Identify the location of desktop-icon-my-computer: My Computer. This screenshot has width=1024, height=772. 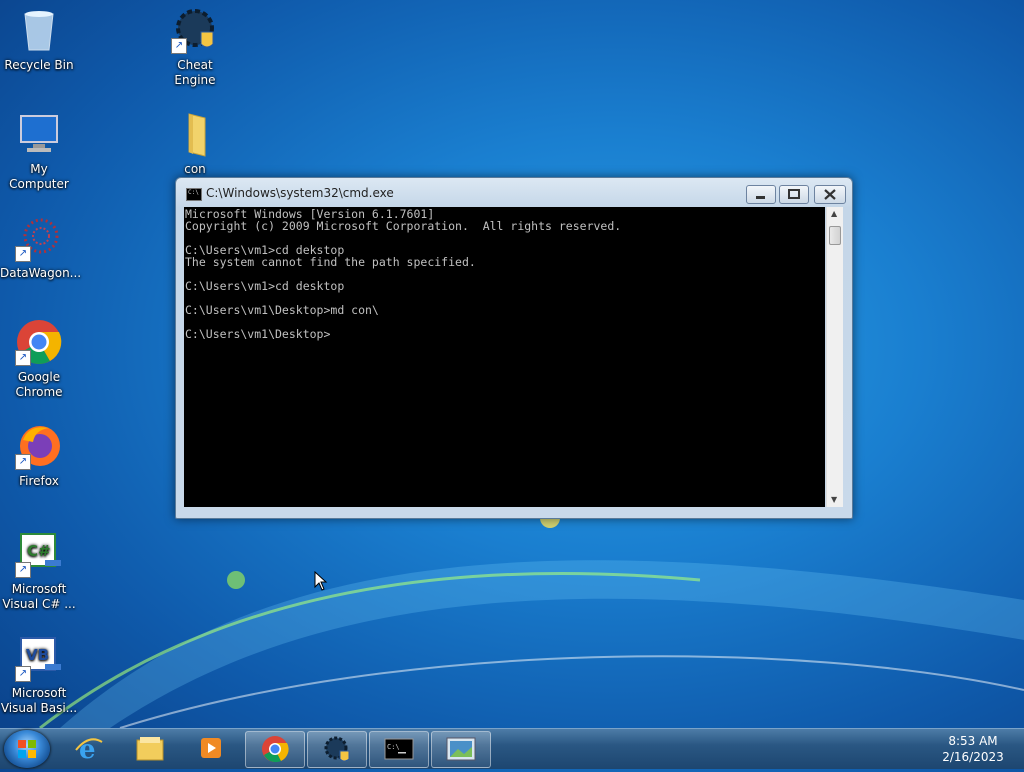
(39, 151).